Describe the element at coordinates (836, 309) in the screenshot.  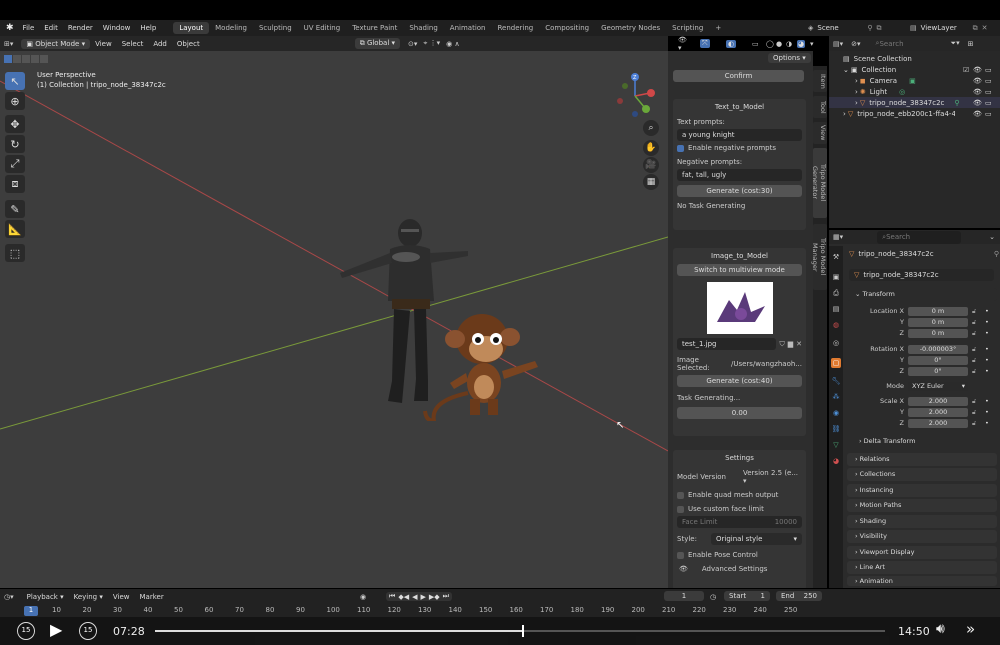
I see `view-layer-tab-icon: ▤` at that location.